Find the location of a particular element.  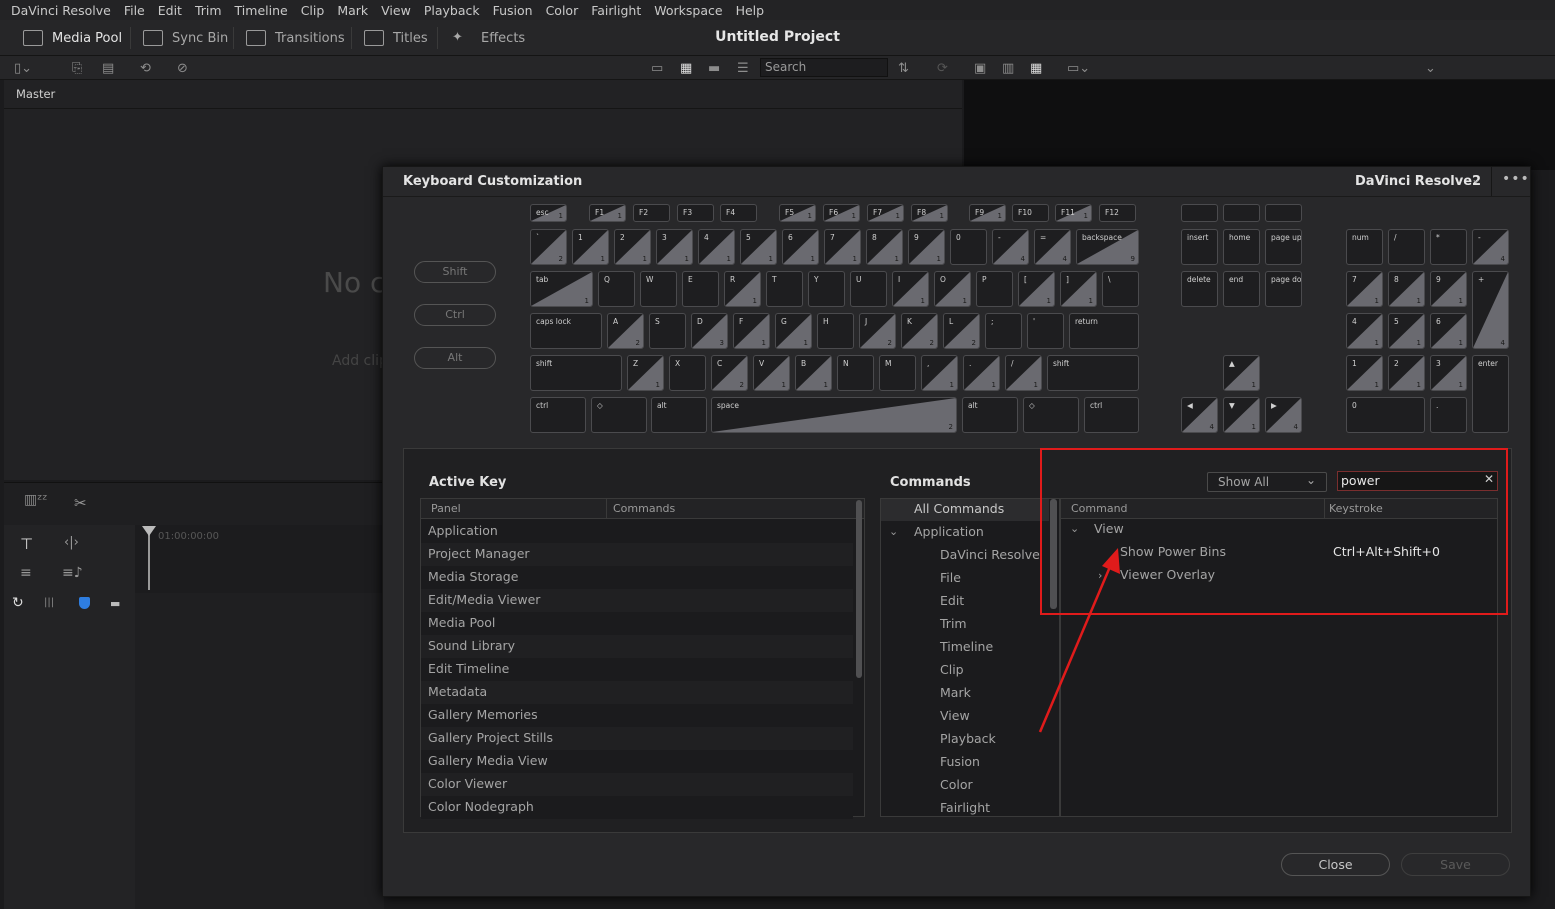

key: = 4 is located at coordinates (1052, 247).